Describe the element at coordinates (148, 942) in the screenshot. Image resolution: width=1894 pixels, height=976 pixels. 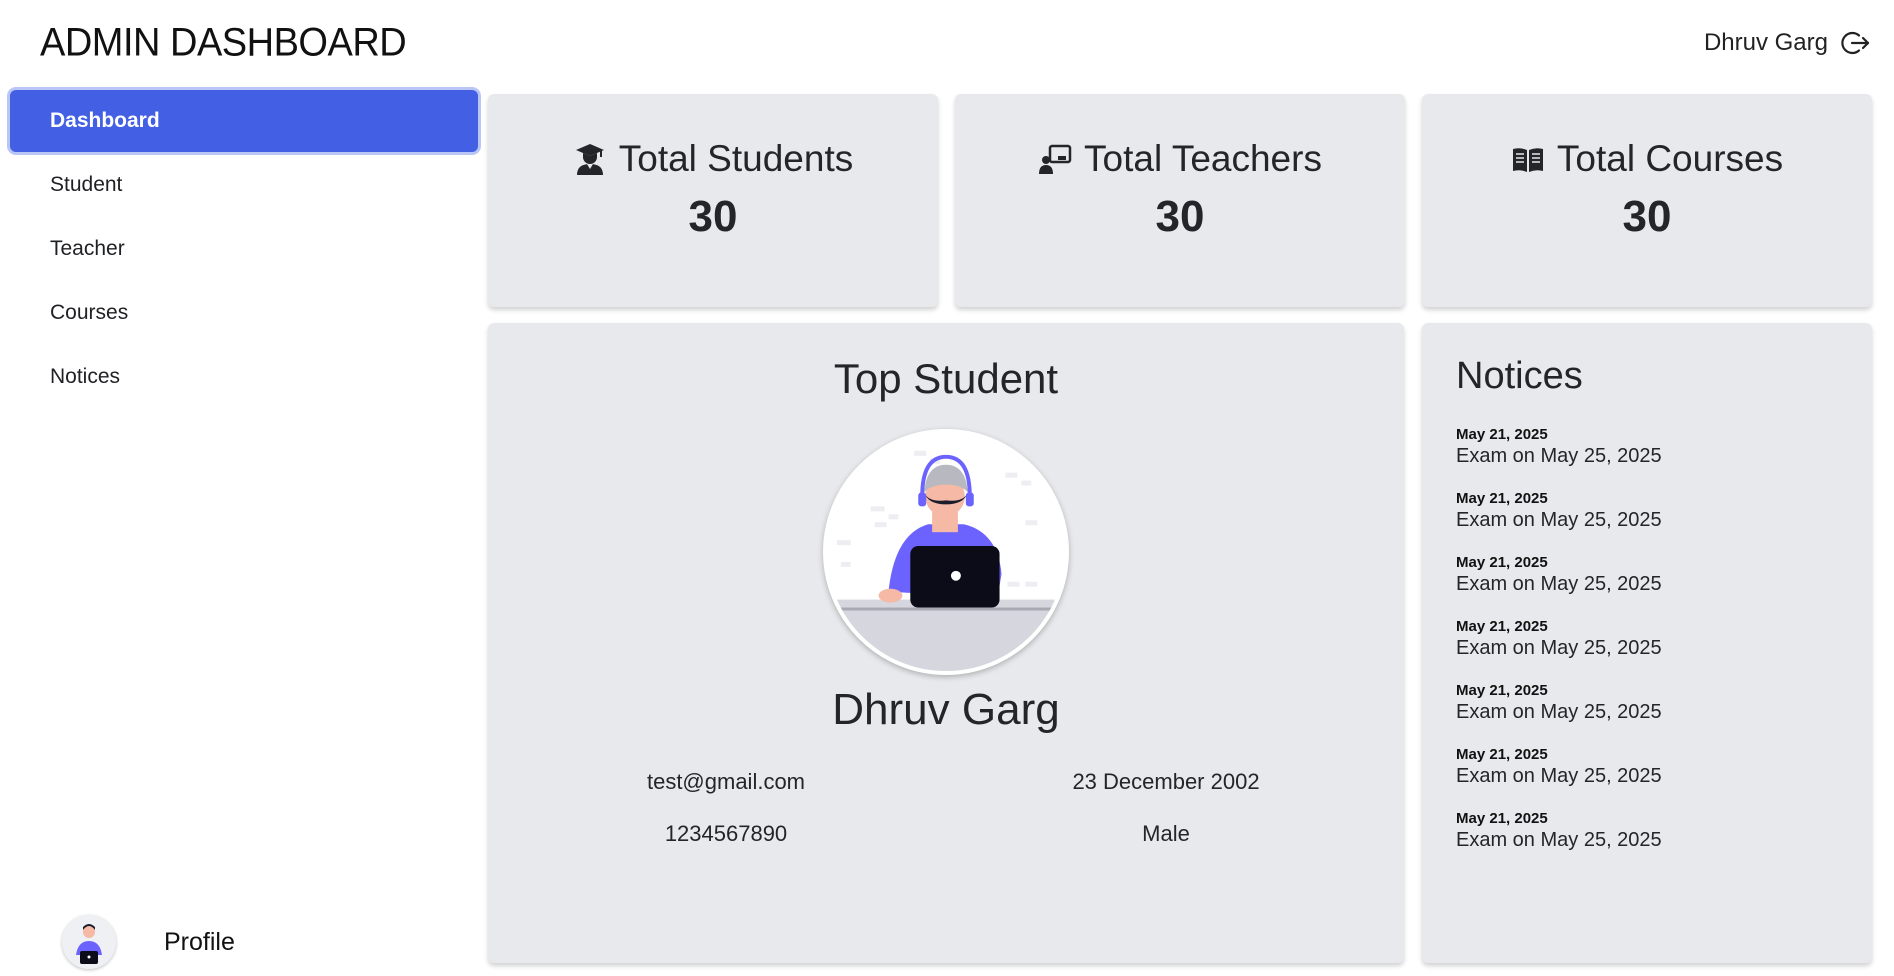
I see `profile-link: Profile` at that location.